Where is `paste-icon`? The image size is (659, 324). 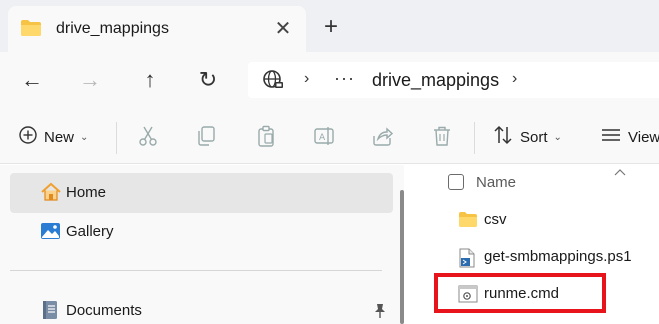 paste-icon is located at coordinates (266, 136).